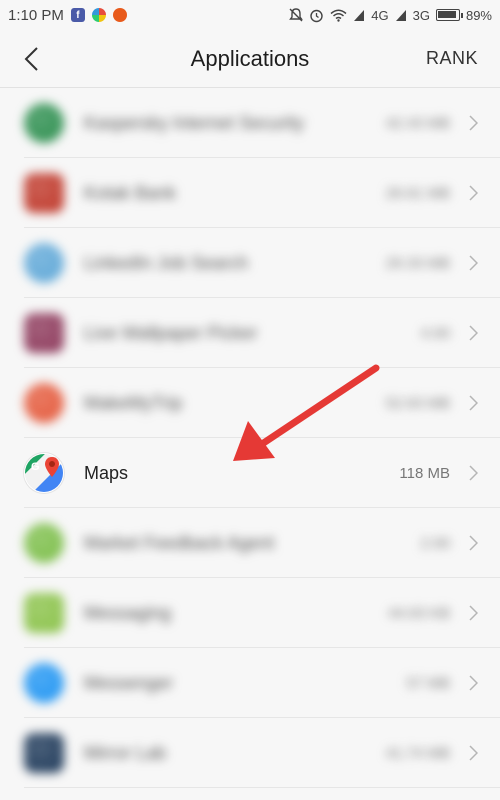 This screenshot has height=800, width=500. Describe the element at coordinates (44, 473) in the screenshot. I see `google-maps-icon: G` at that location.